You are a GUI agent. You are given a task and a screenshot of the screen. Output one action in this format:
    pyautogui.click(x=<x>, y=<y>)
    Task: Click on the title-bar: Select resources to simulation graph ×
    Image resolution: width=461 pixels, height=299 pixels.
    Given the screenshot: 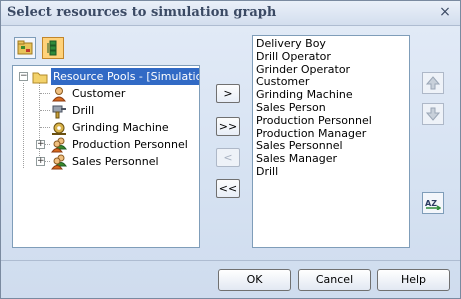 What is the action you would take?
    pyautogui.click(x=230, y=13)
    